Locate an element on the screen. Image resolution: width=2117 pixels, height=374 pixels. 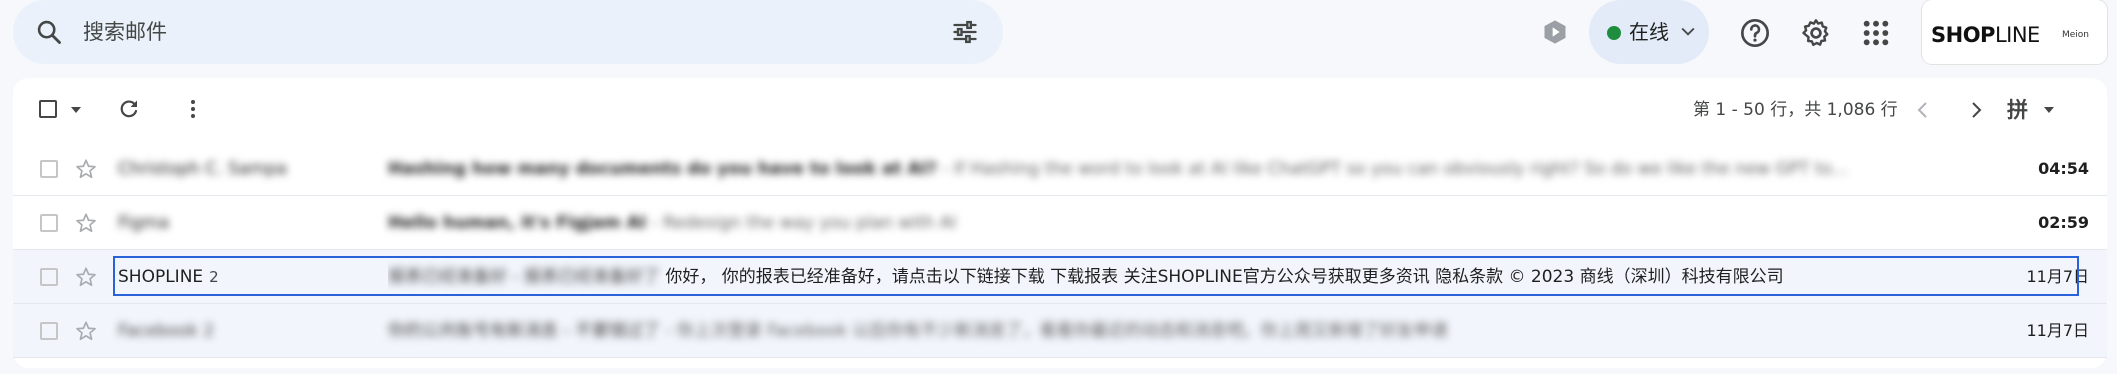
email-snippet: - Redesign the way you plan with AI is located at coordinates (801, 223).